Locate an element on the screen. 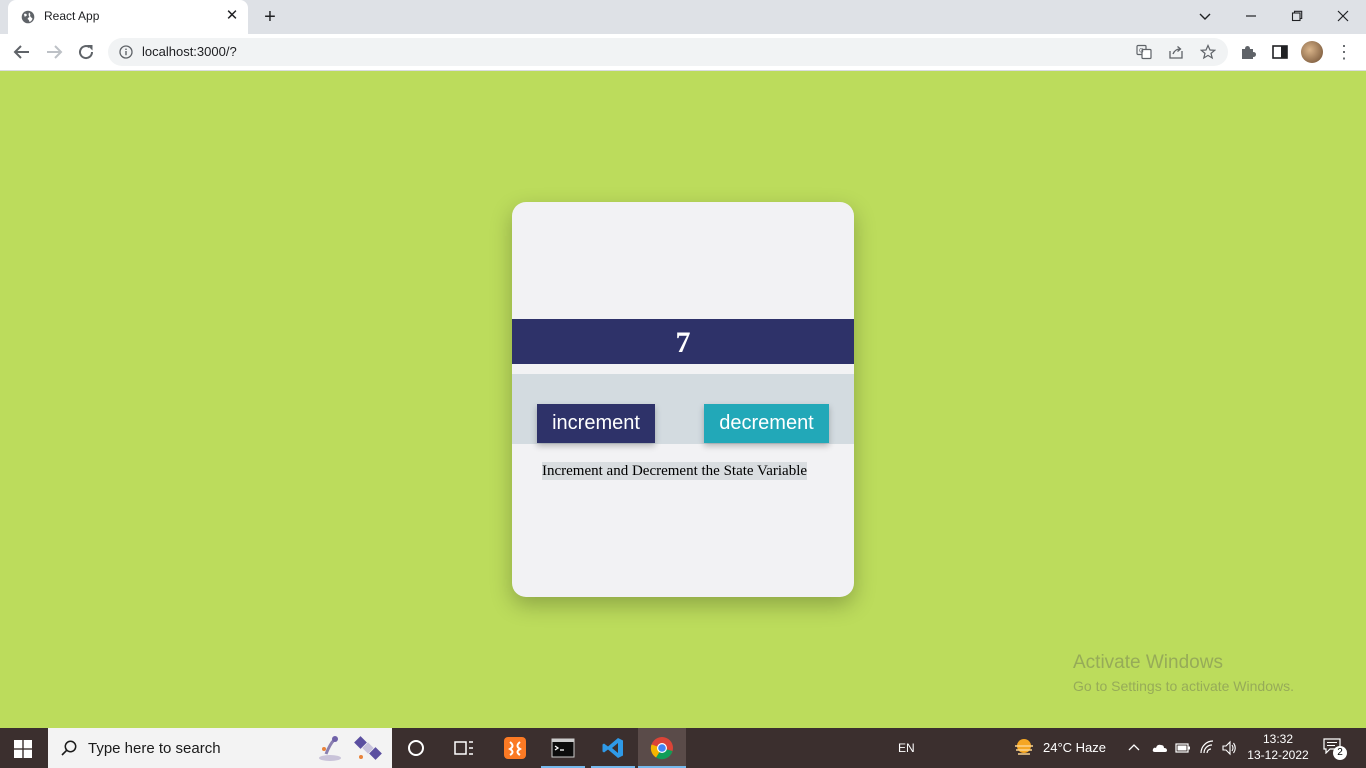 The width and height of the screenshot is (1366, 768). tab-title: React App is located at coordinates (72, 16).